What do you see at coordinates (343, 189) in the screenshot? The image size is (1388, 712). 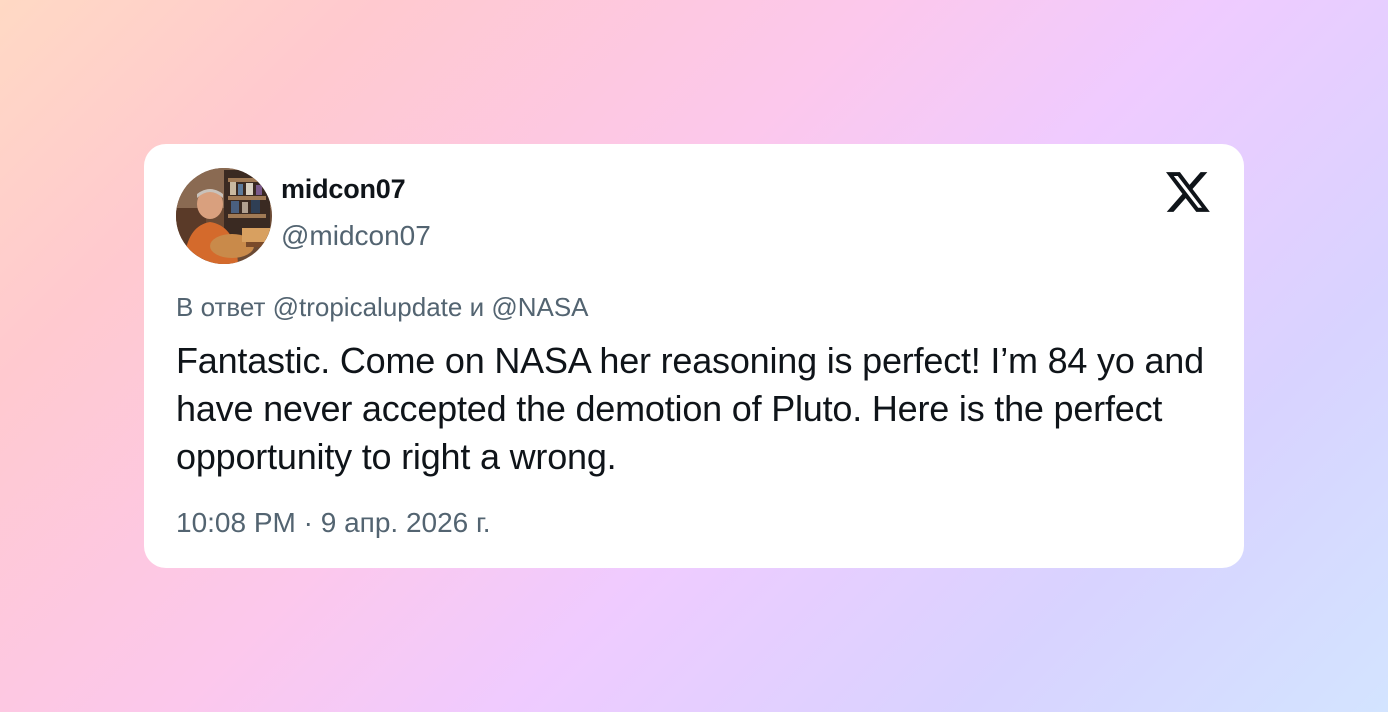 I see `display-name: midcon07` at bounding box center [343, 189].